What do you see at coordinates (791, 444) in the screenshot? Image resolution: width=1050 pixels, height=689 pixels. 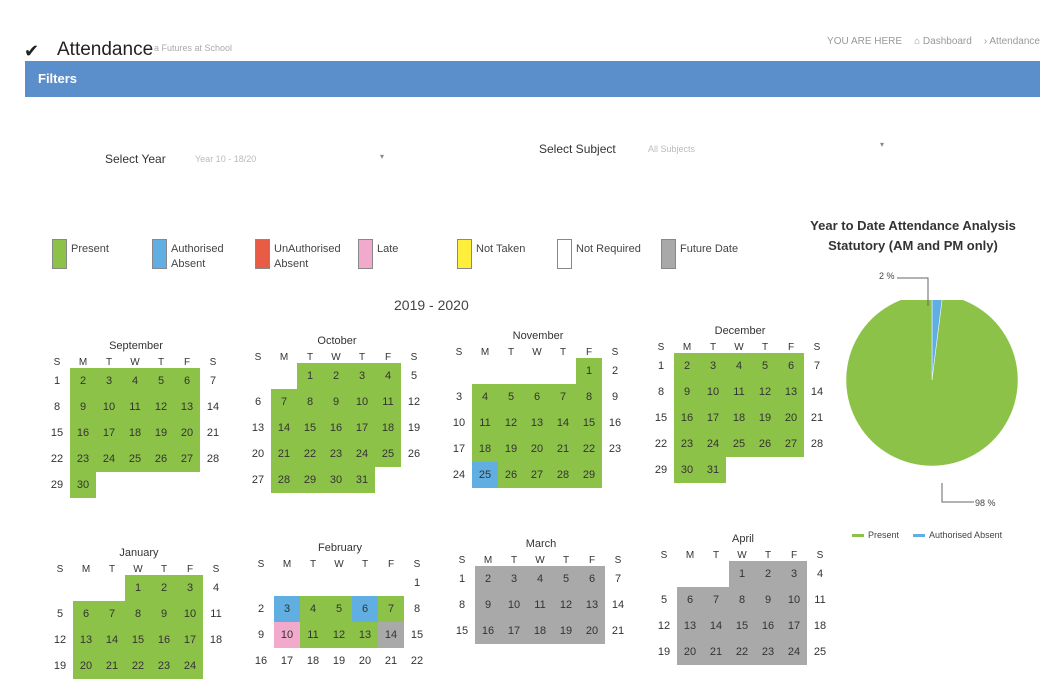 I see `calendar-day: 27` at bounding box center [791, 444].